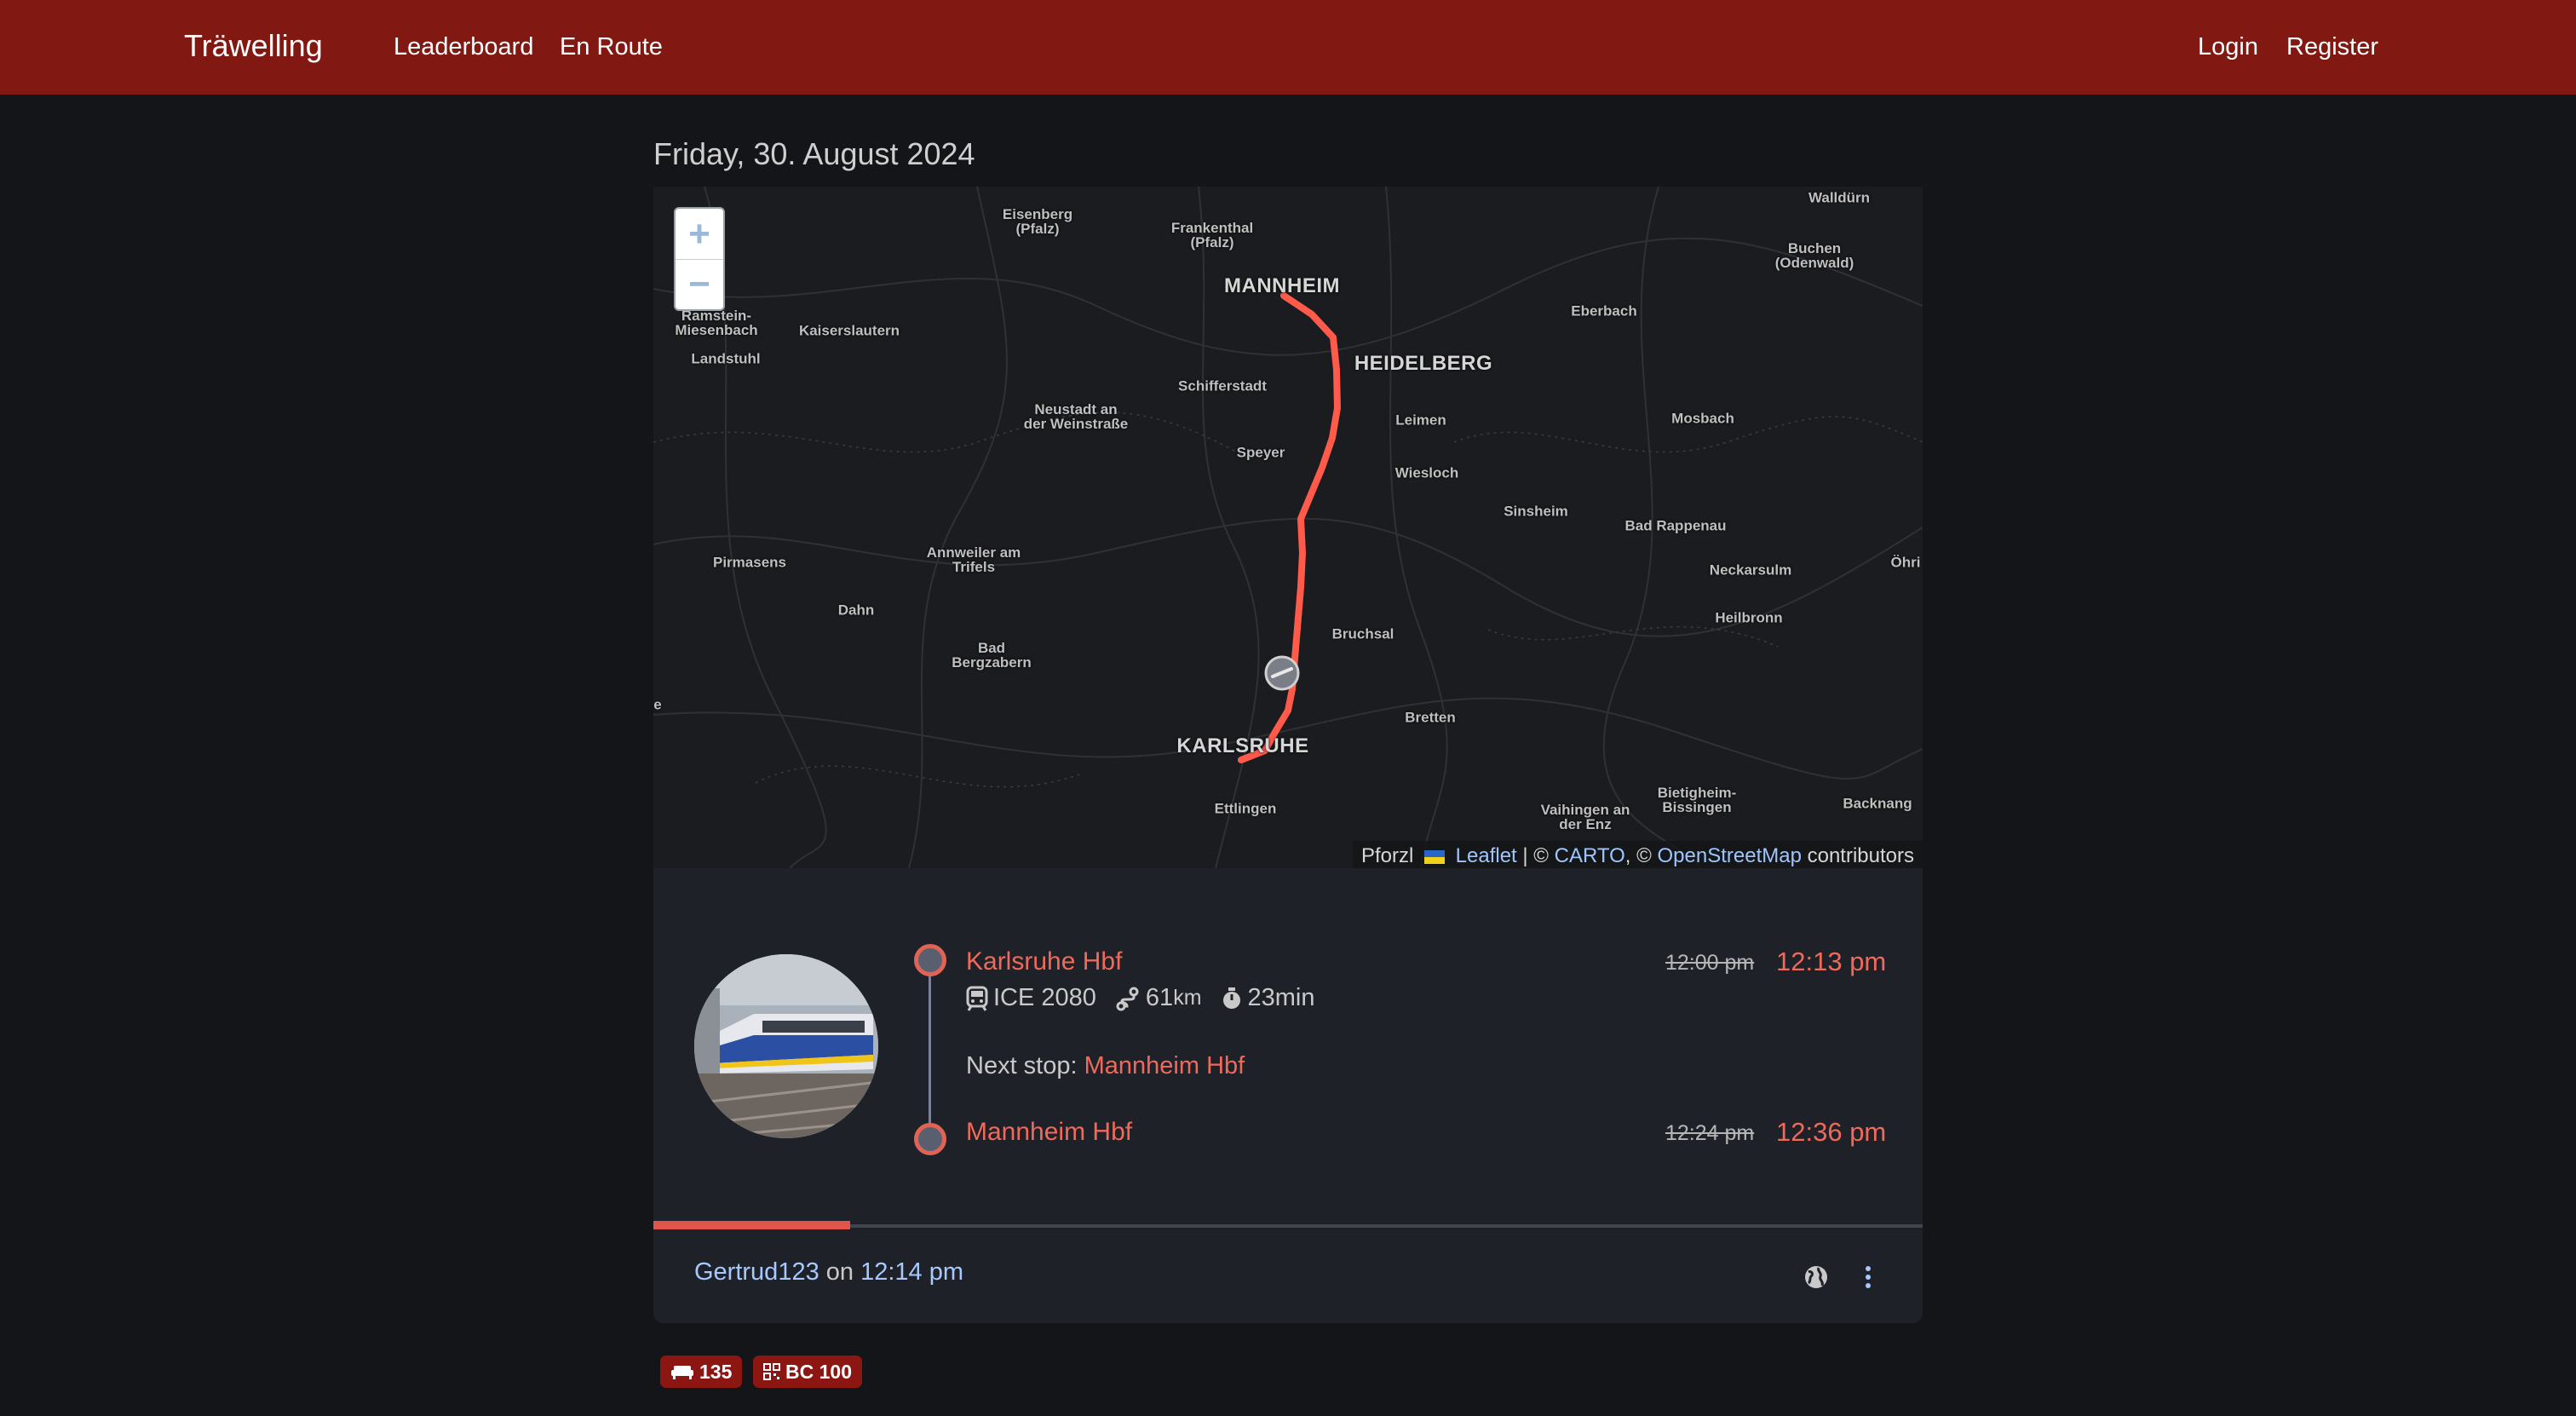 This screenshot has height=1416, width=2576. I want to click on zoom-out-button: −, so click(699, 284).